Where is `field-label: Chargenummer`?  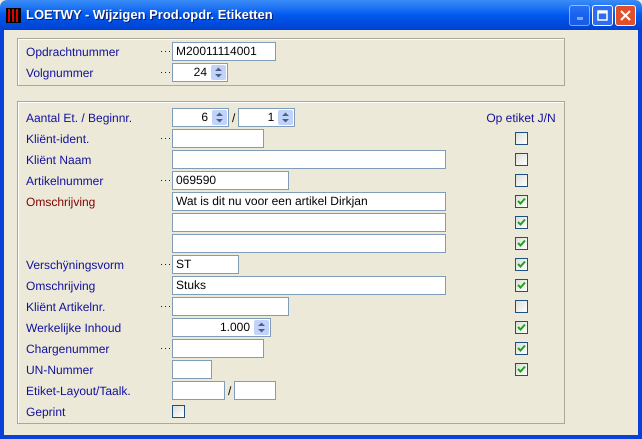 field-label: Chargenummer is located at coordinates (68, 349).